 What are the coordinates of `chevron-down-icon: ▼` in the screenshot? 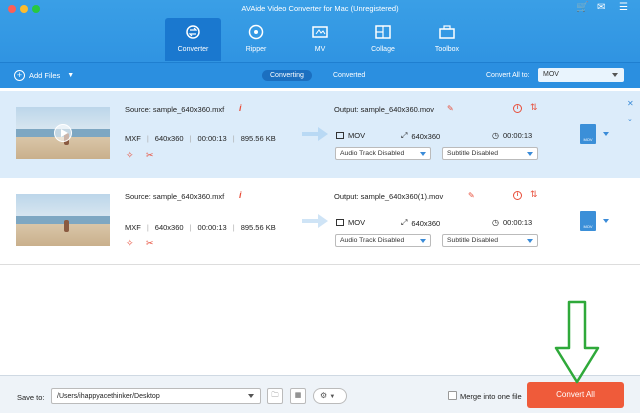 It's located at (70, 75).